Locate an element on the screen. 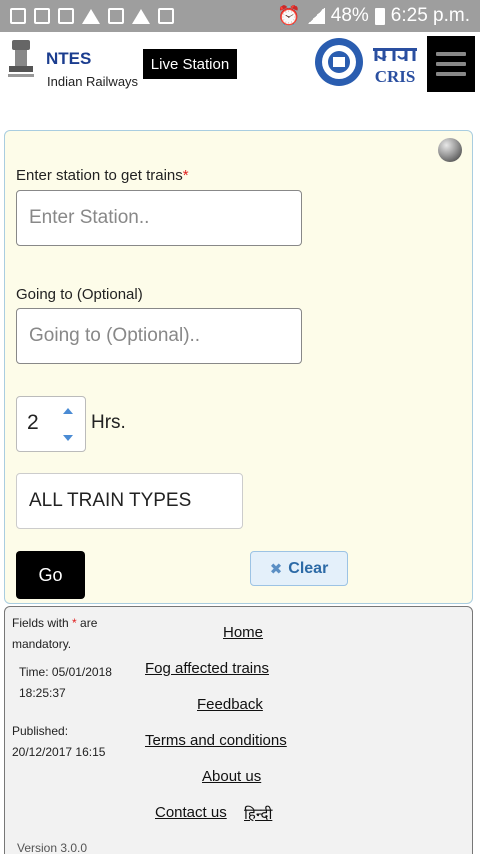 Image resolution: width=480 pixels, height=854 pixels. hours-stepper: 2 is located at coordinates (51, 424).